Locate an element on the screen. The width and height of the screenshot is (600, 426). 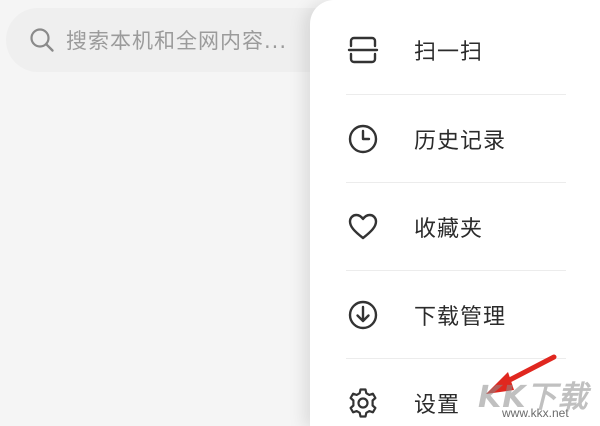
gear-icon is located at coordinates (363, 403).